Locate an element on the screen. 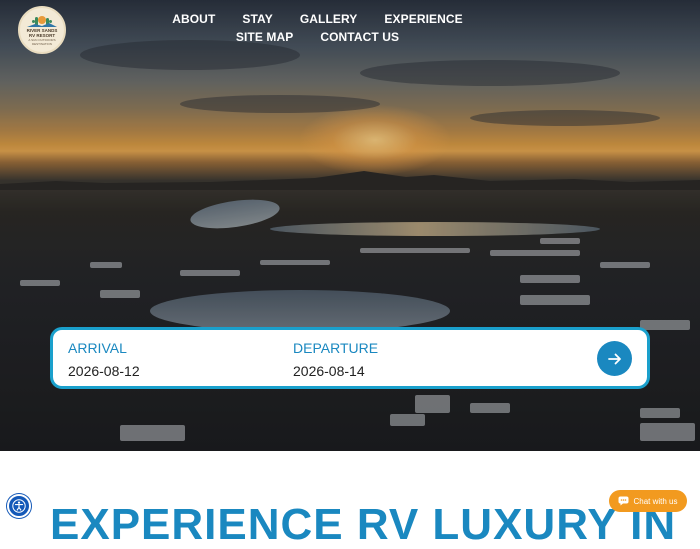  nav-about: ABOUT is located at coordinates (193, 19).